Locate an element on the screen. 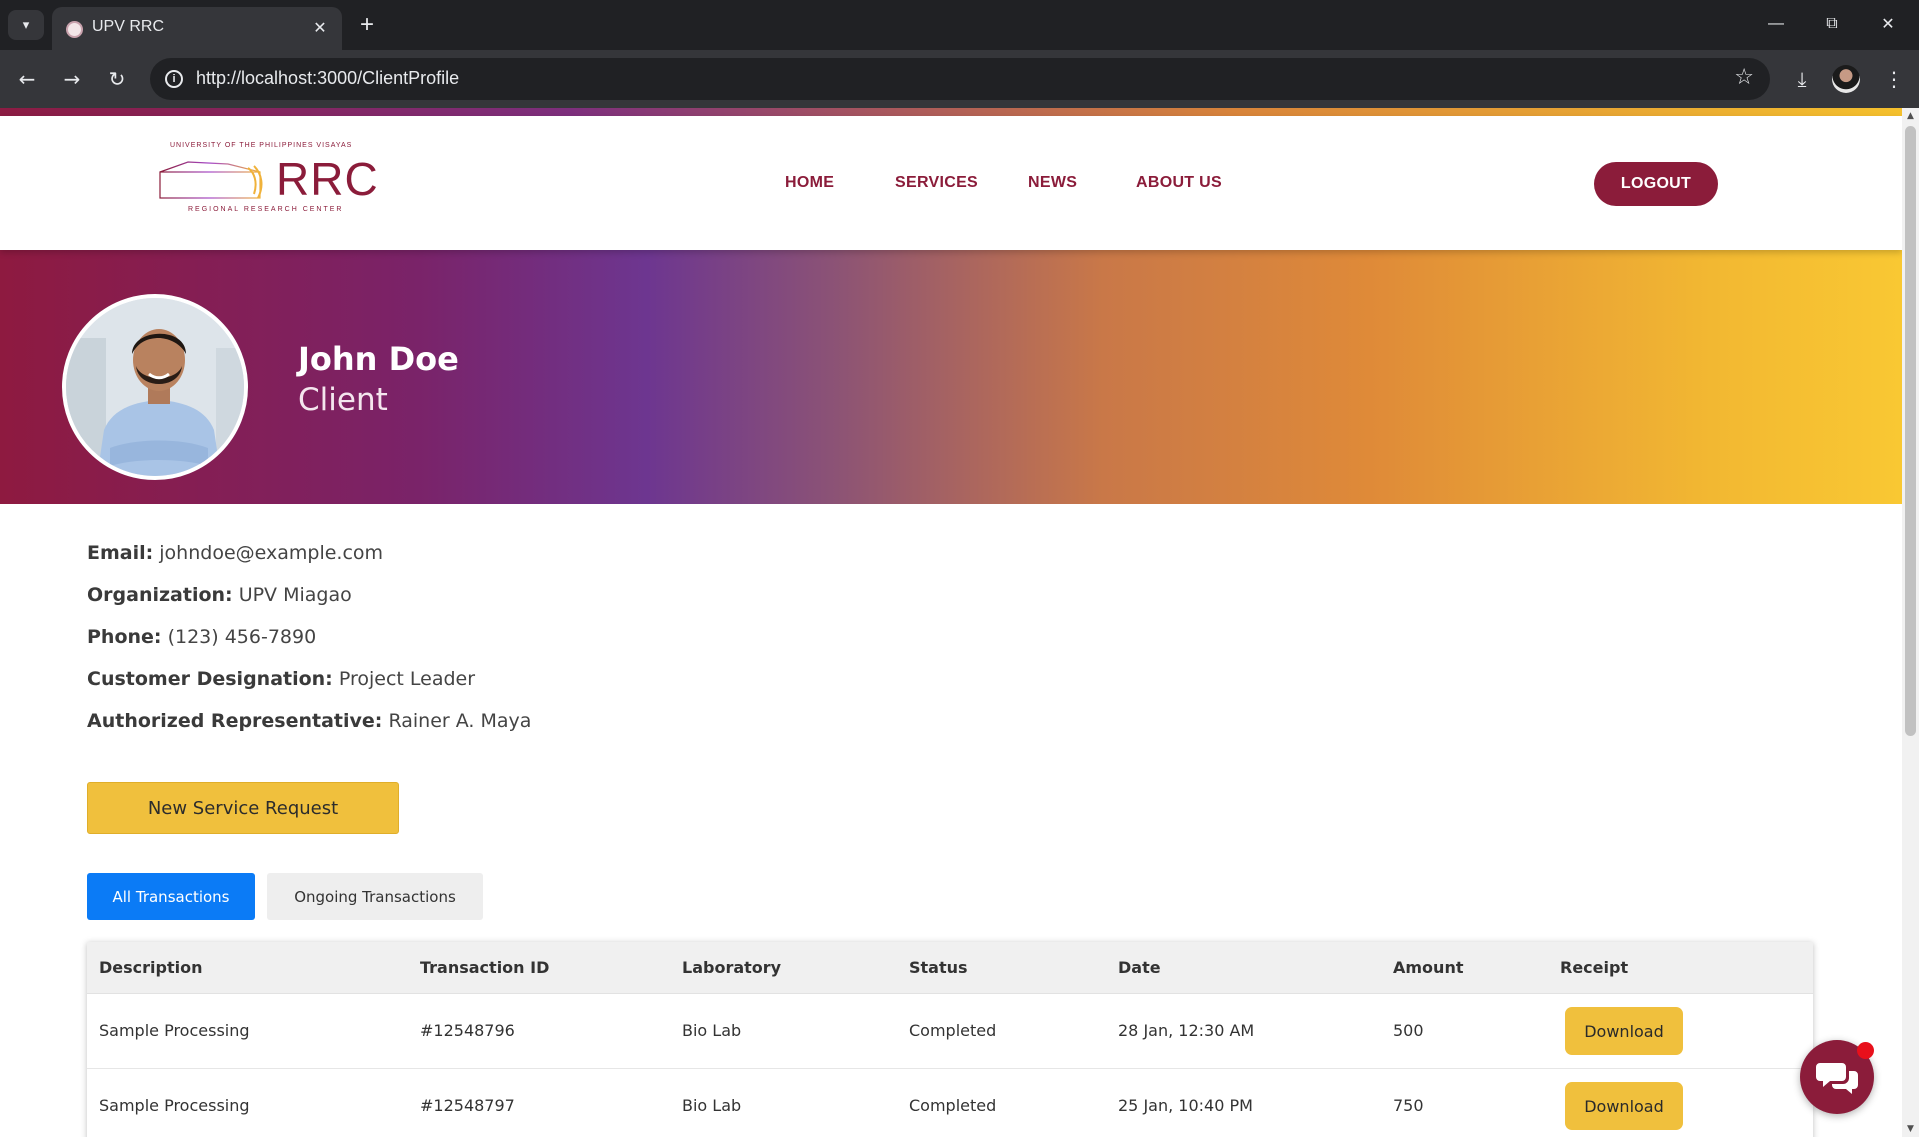 The height and width of the screenshot is (1137, 1919). person-photo-icon is located at coordinates (155, 387).